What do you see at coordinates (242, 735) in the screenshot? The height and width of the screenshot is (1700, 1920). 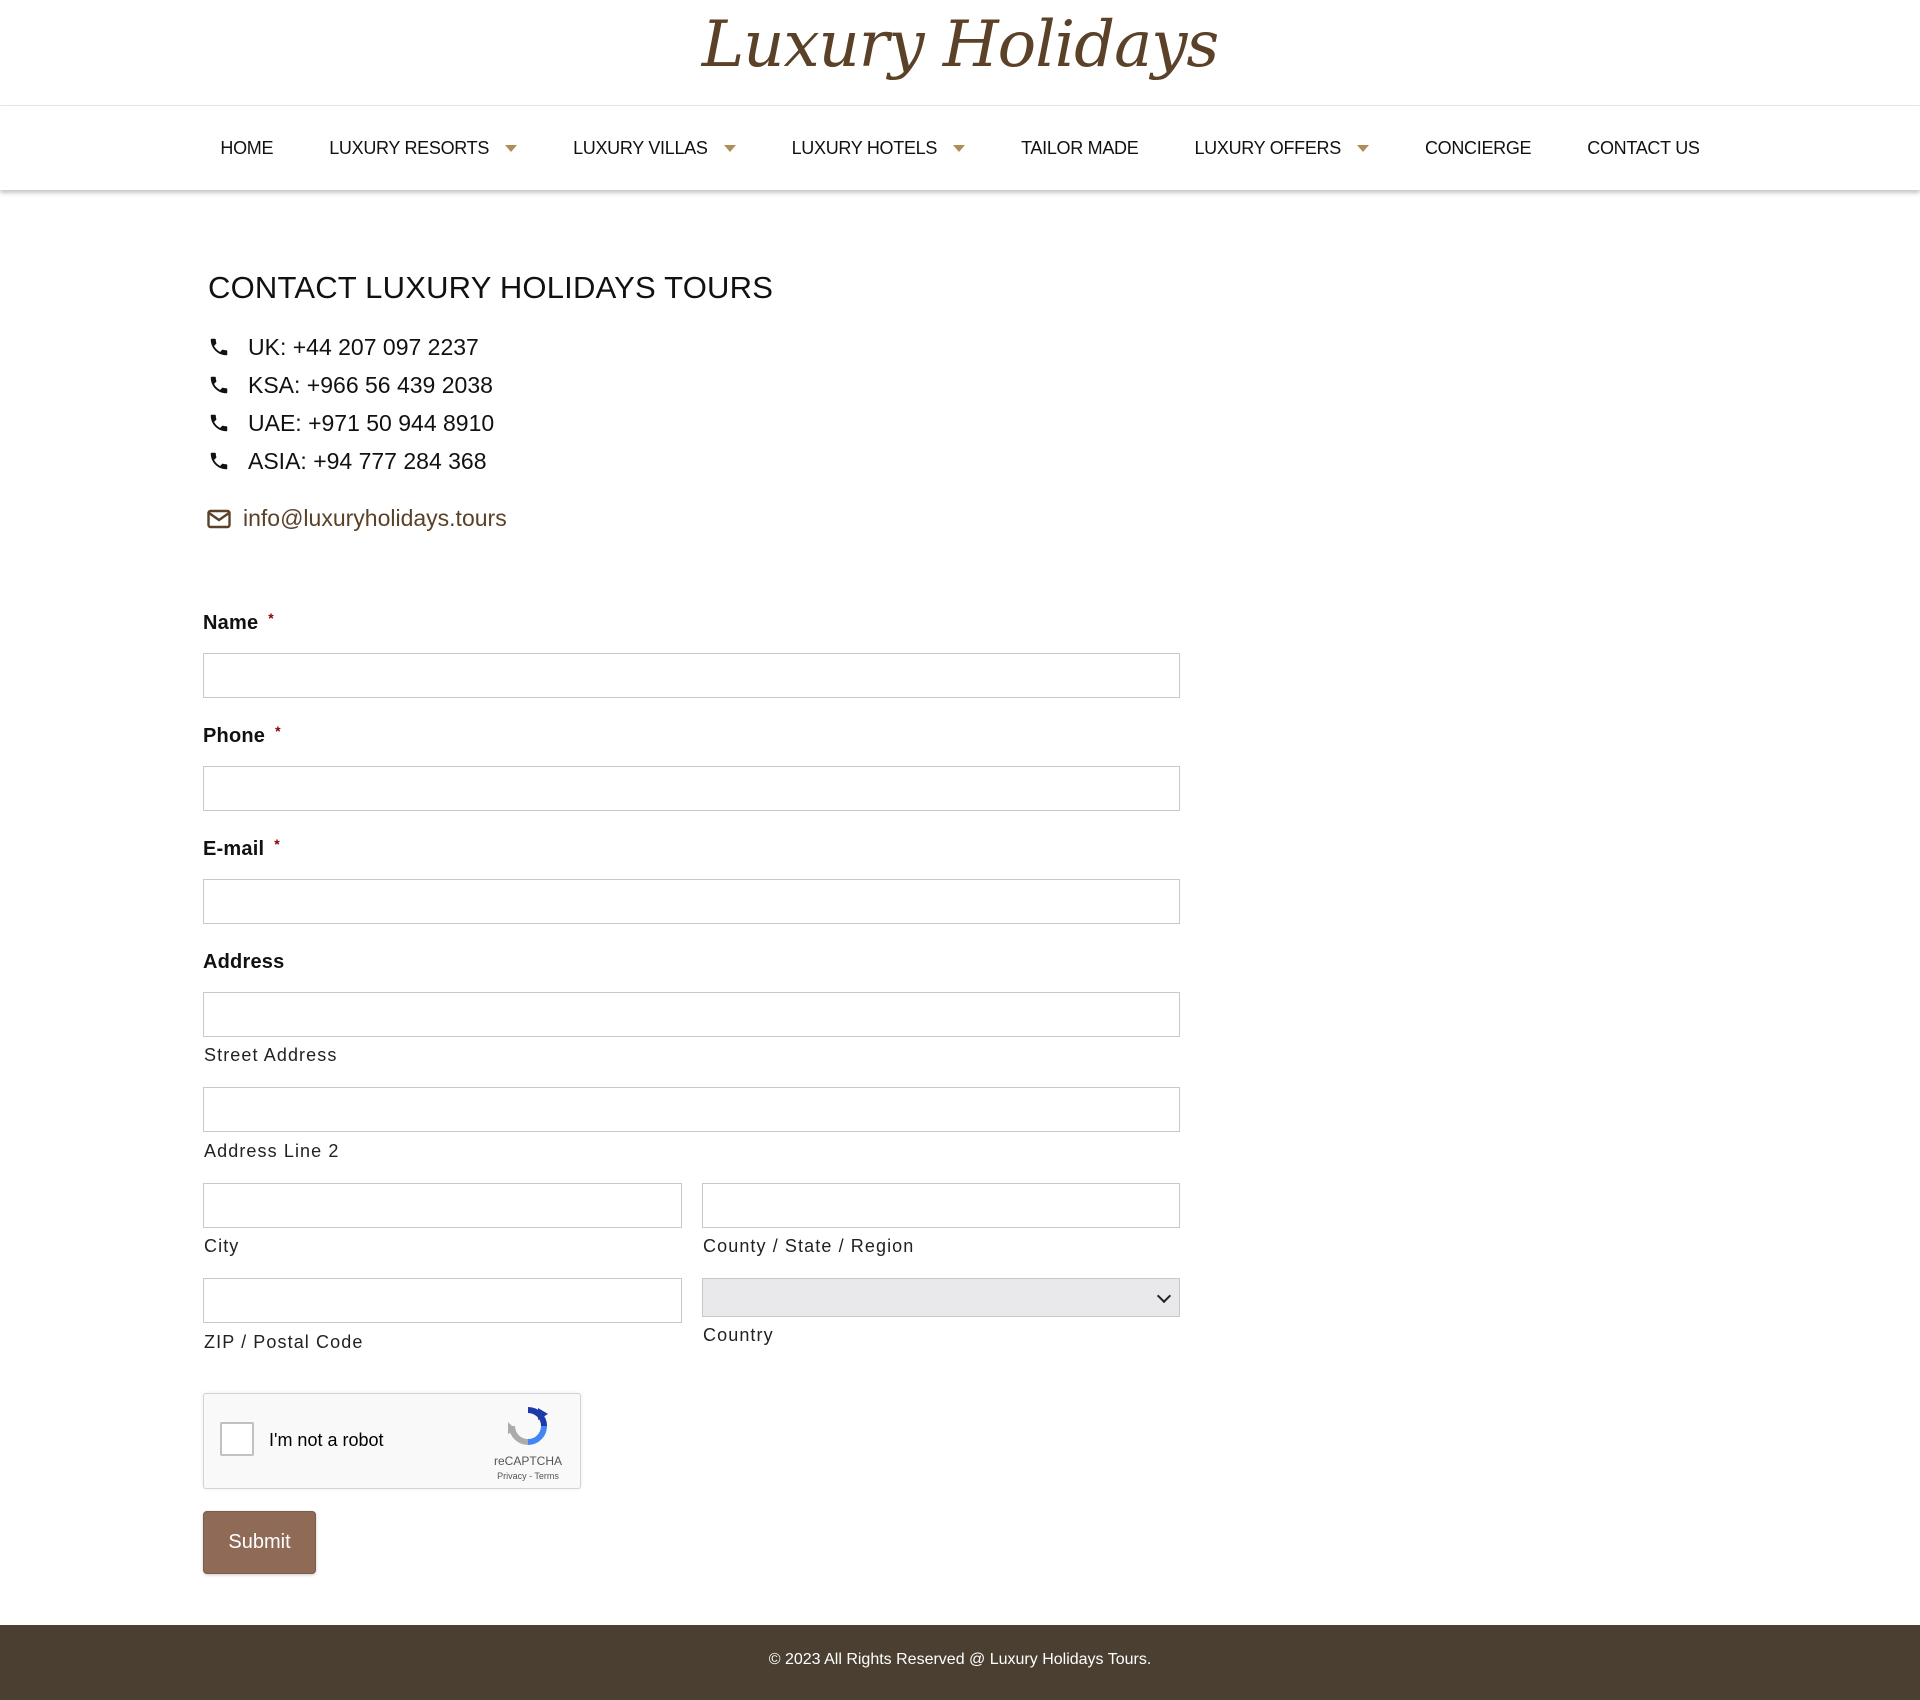 I see `phone-label: Phone *` at bounding box center [242, 735].